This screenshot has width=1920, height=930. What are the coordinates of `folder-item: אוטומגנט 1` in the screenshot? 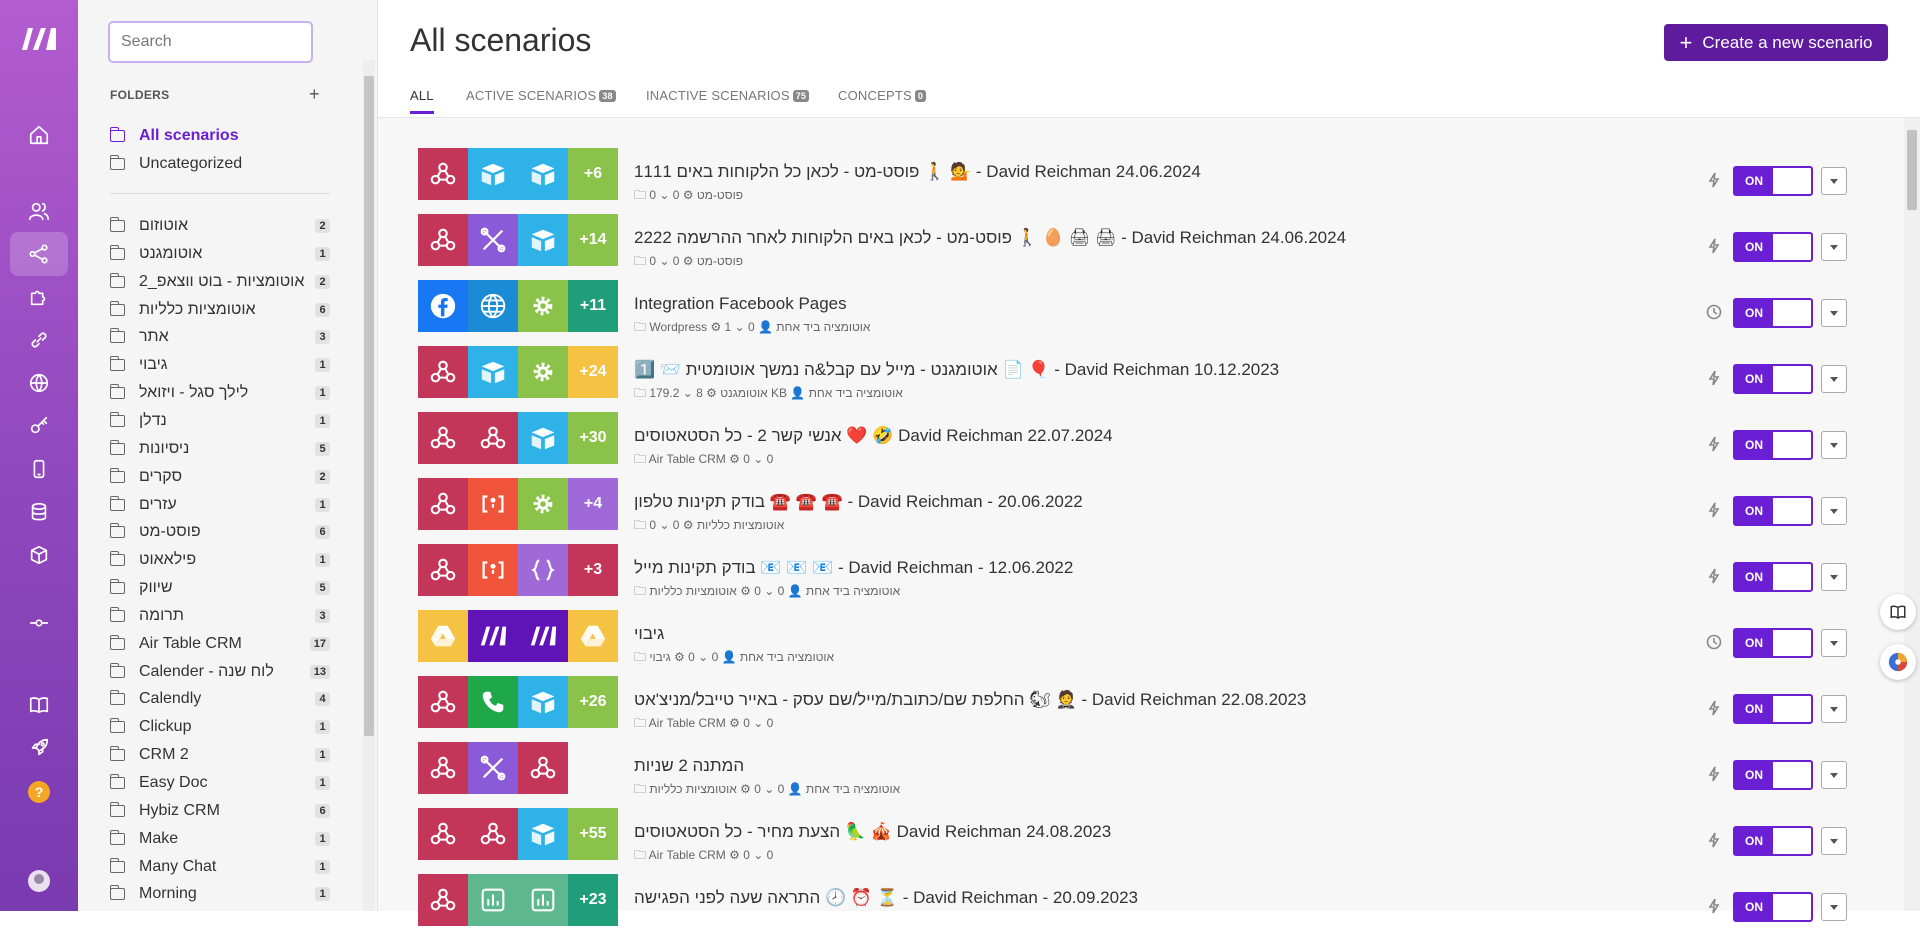 It's located at (220, 254).